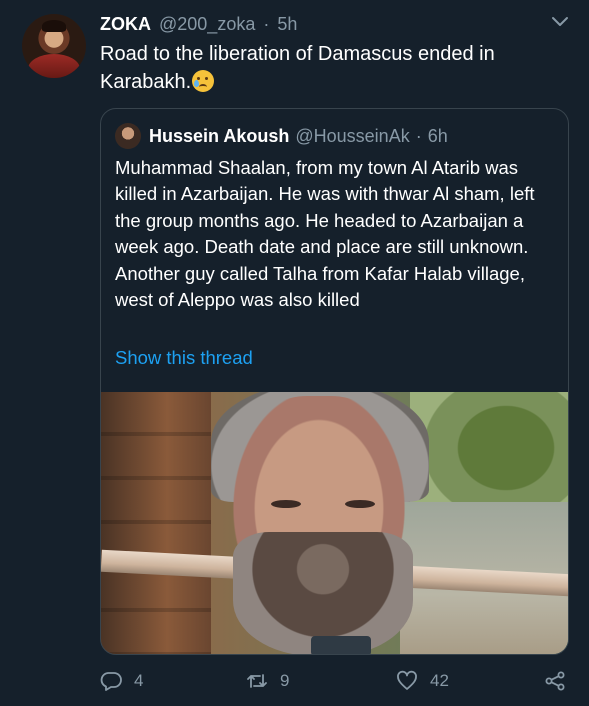  I want to click on avatar-robe, so click(54, 66).